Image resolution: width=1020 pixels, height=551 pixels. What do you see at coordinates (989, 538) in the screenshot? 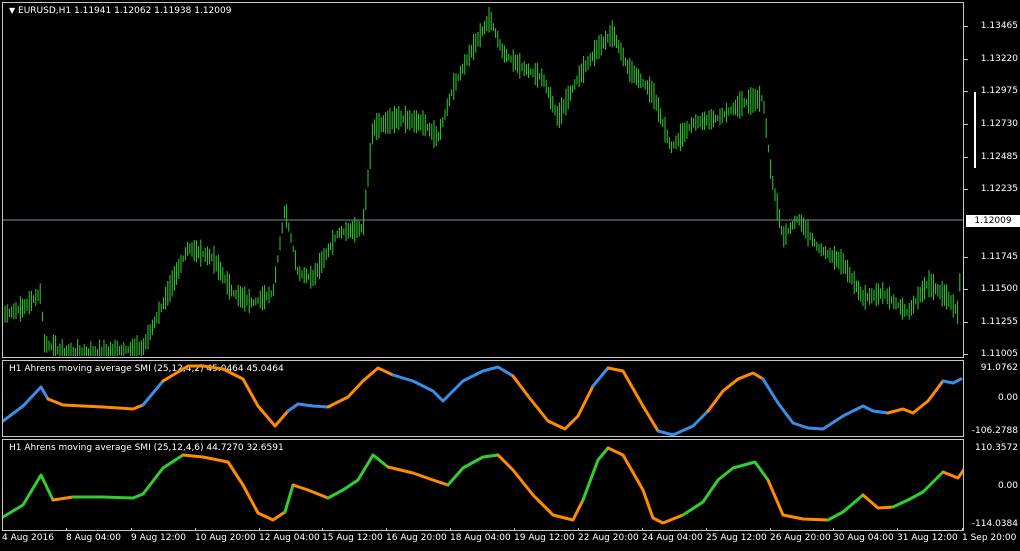
I see `time-axis-label: 1 Sep 20:00` at bounding box center [989, 538].